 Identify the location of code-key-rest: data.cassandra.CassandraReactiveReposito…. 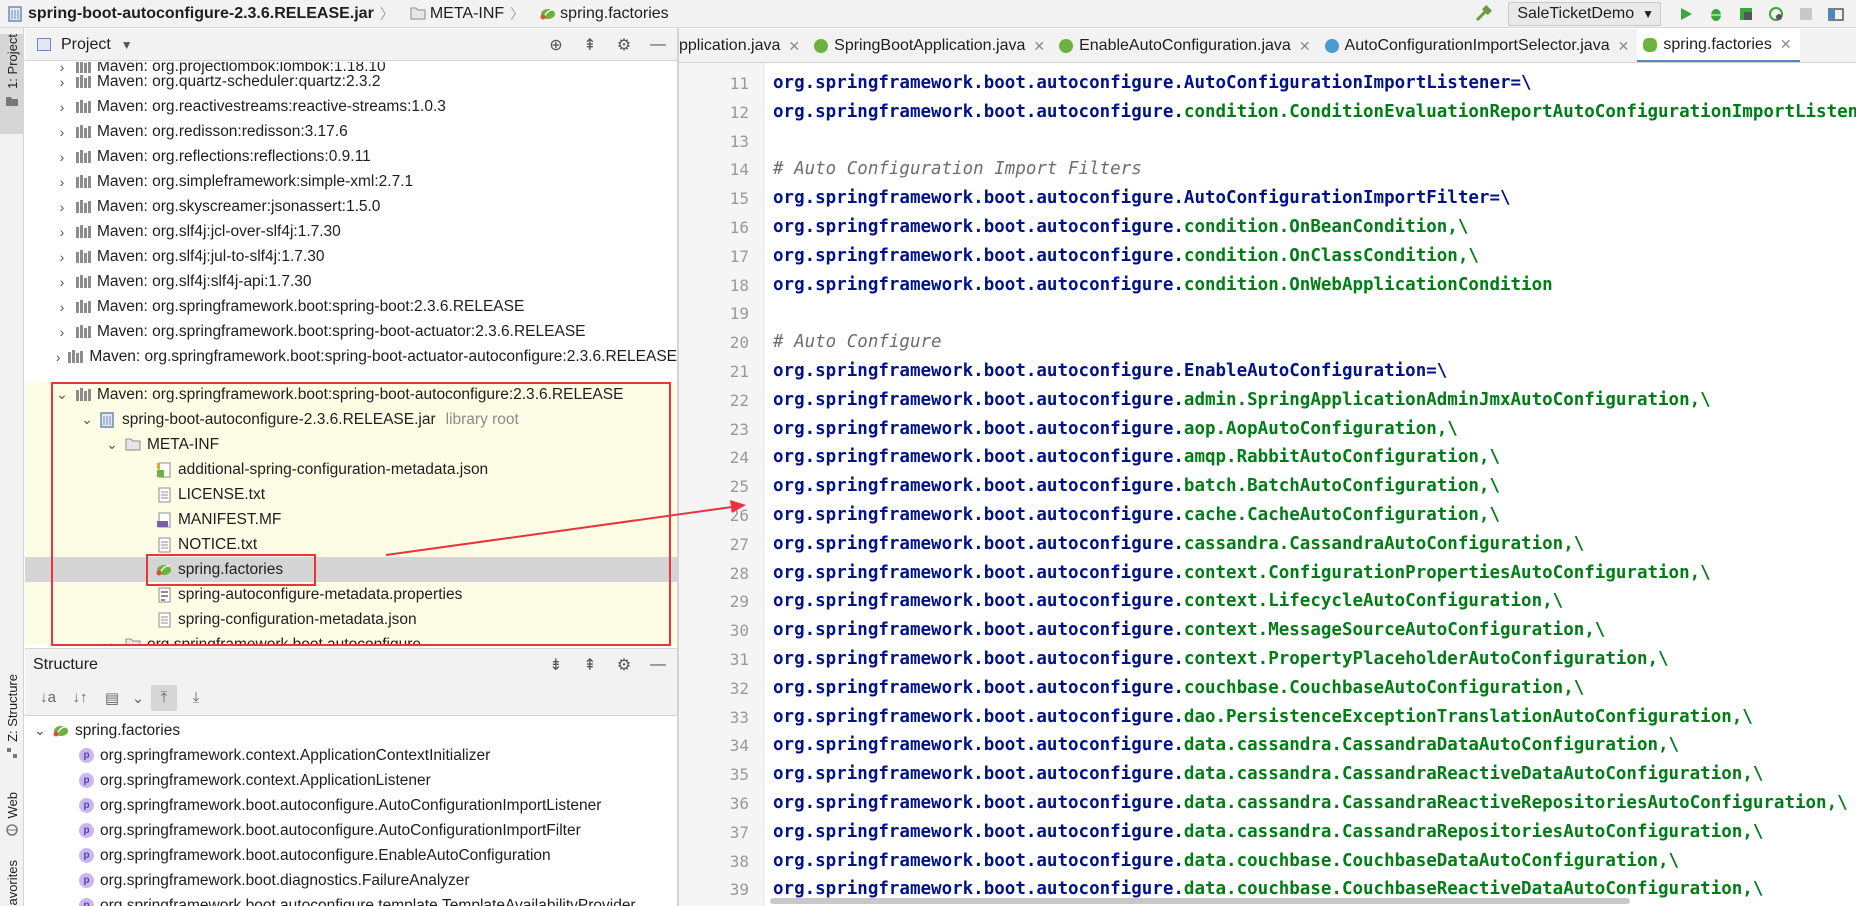
(1515, 803).